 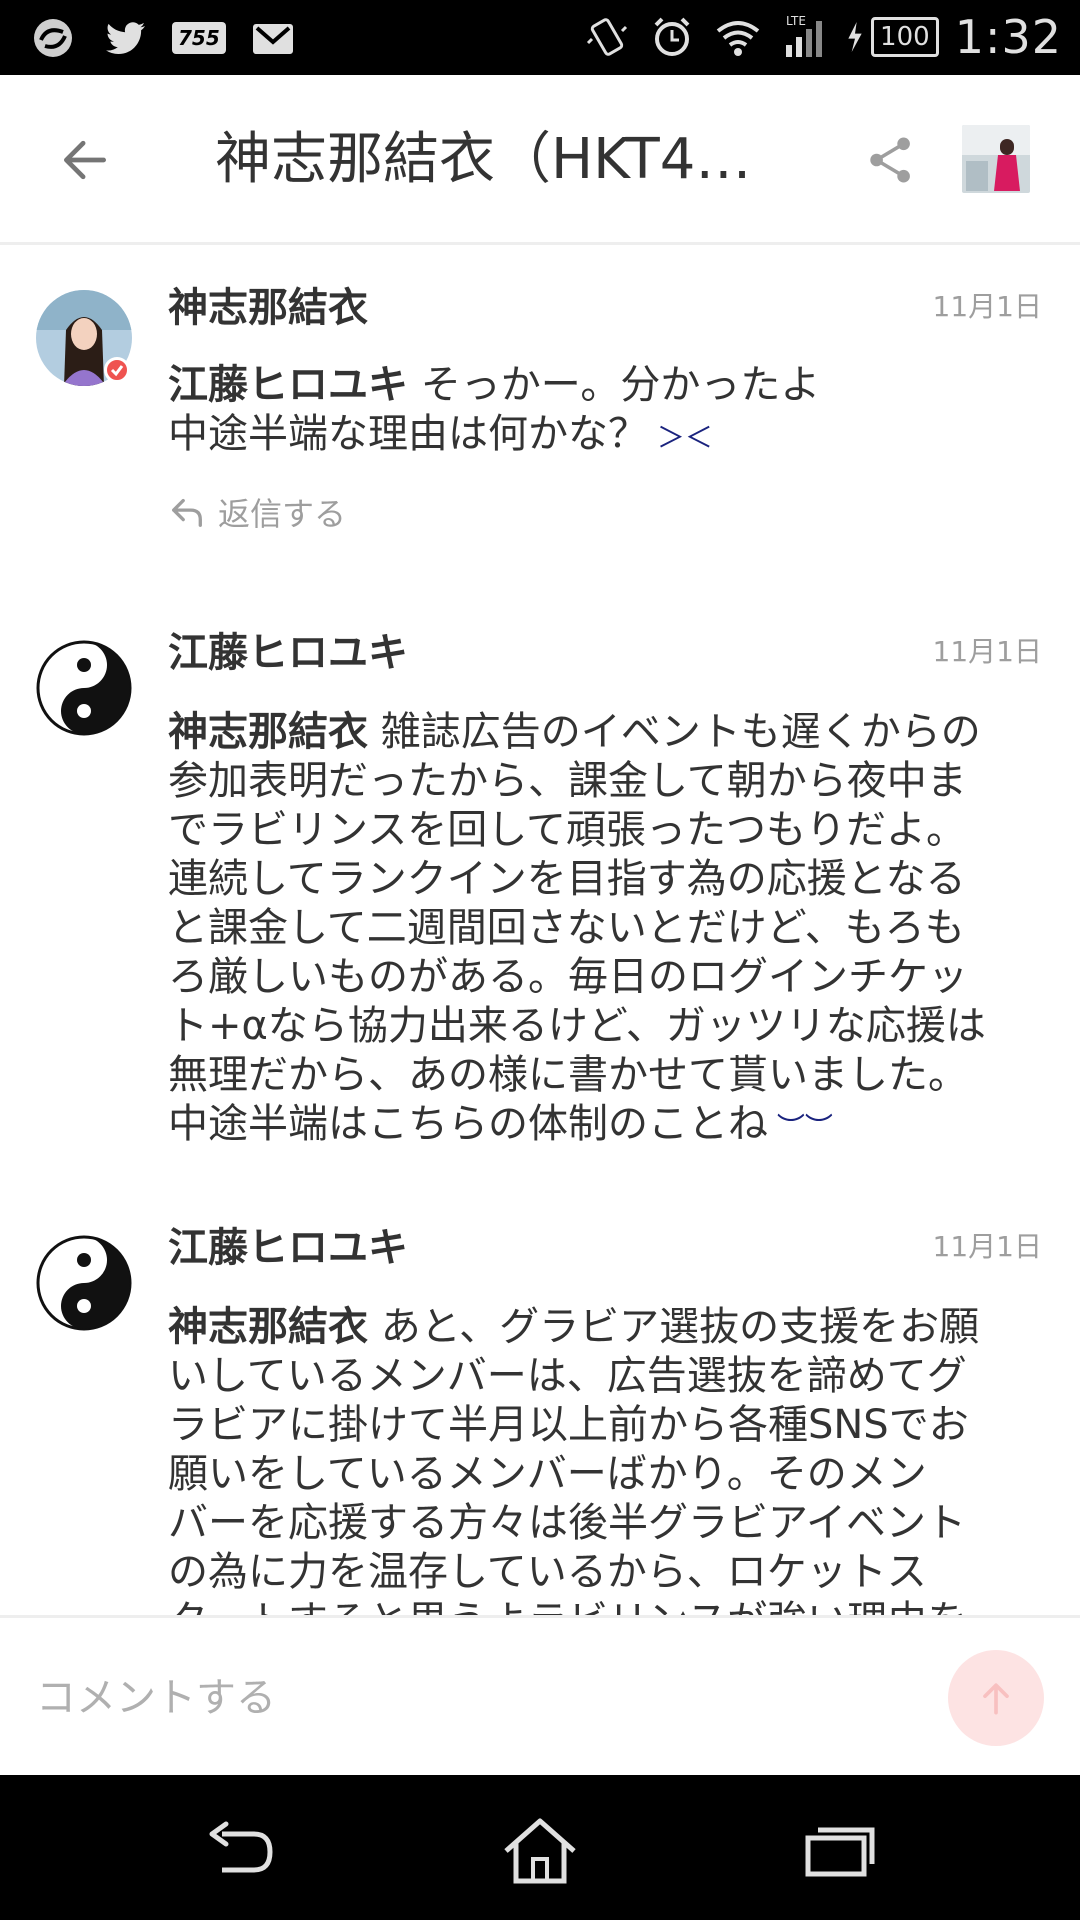 I want to click on battery-level: 100, so click(x=905, y=37).